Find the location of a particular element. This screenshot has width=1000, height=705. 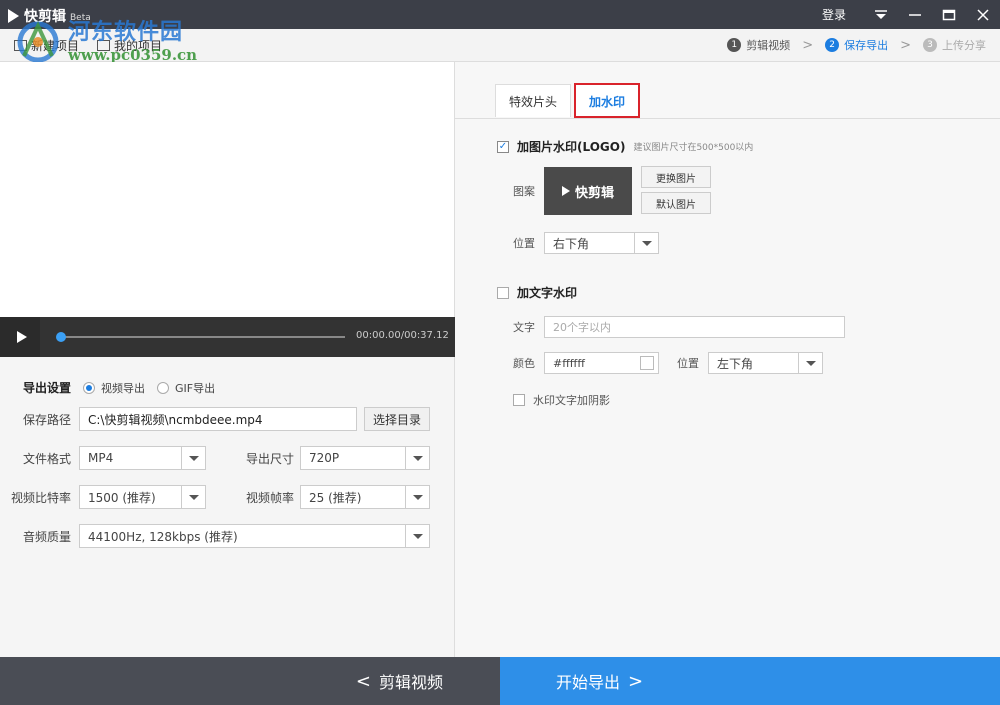

step-edit: 1 剪辑视频 is located at coordinates (758, 45).